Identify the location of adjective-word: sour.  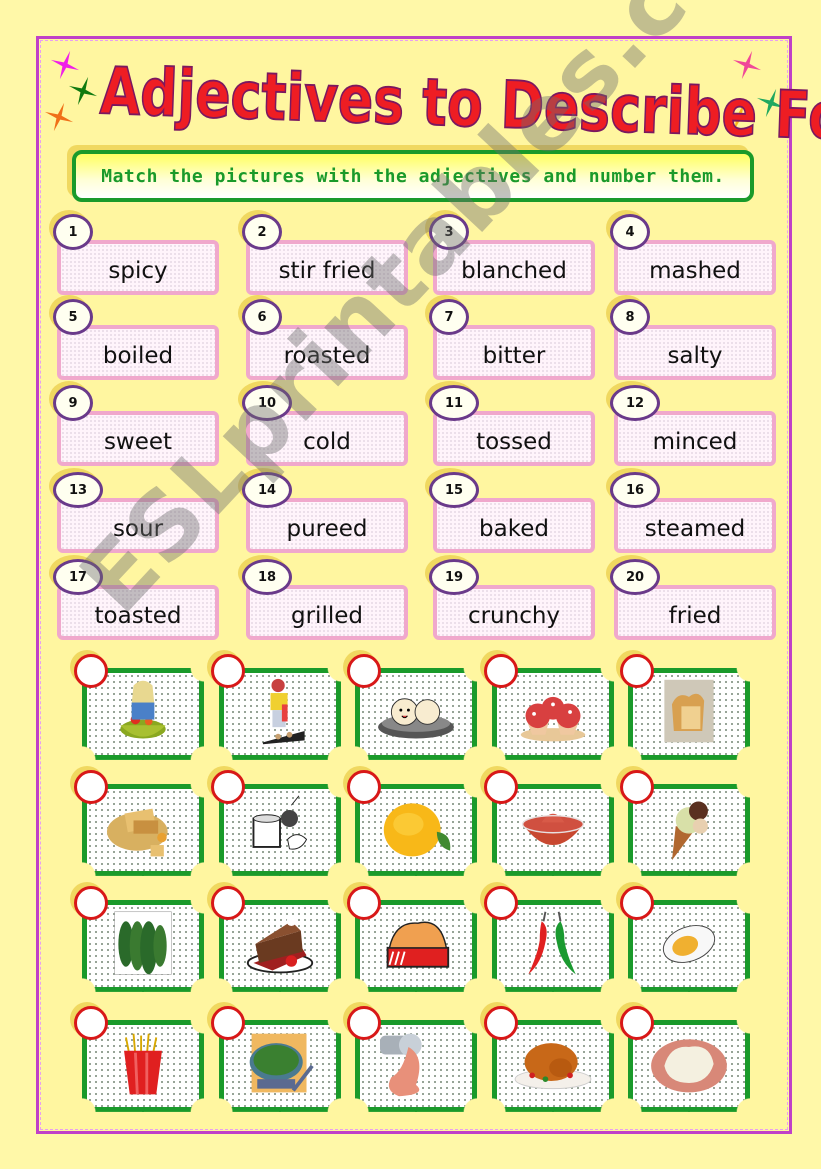
(138, 528).